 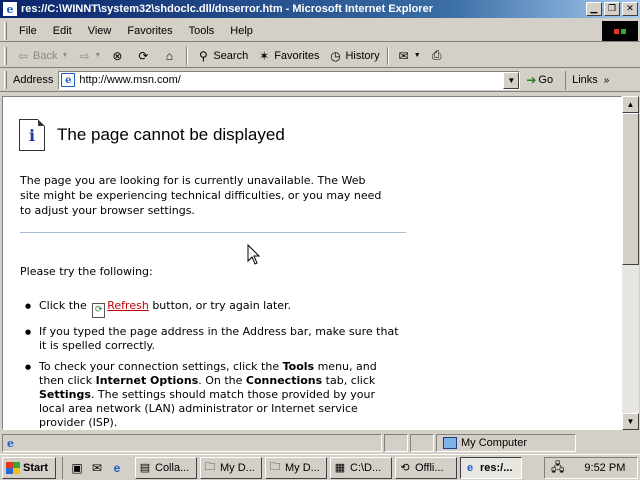 I want to click on print-button: ⎙, so click(x=438, y=56).